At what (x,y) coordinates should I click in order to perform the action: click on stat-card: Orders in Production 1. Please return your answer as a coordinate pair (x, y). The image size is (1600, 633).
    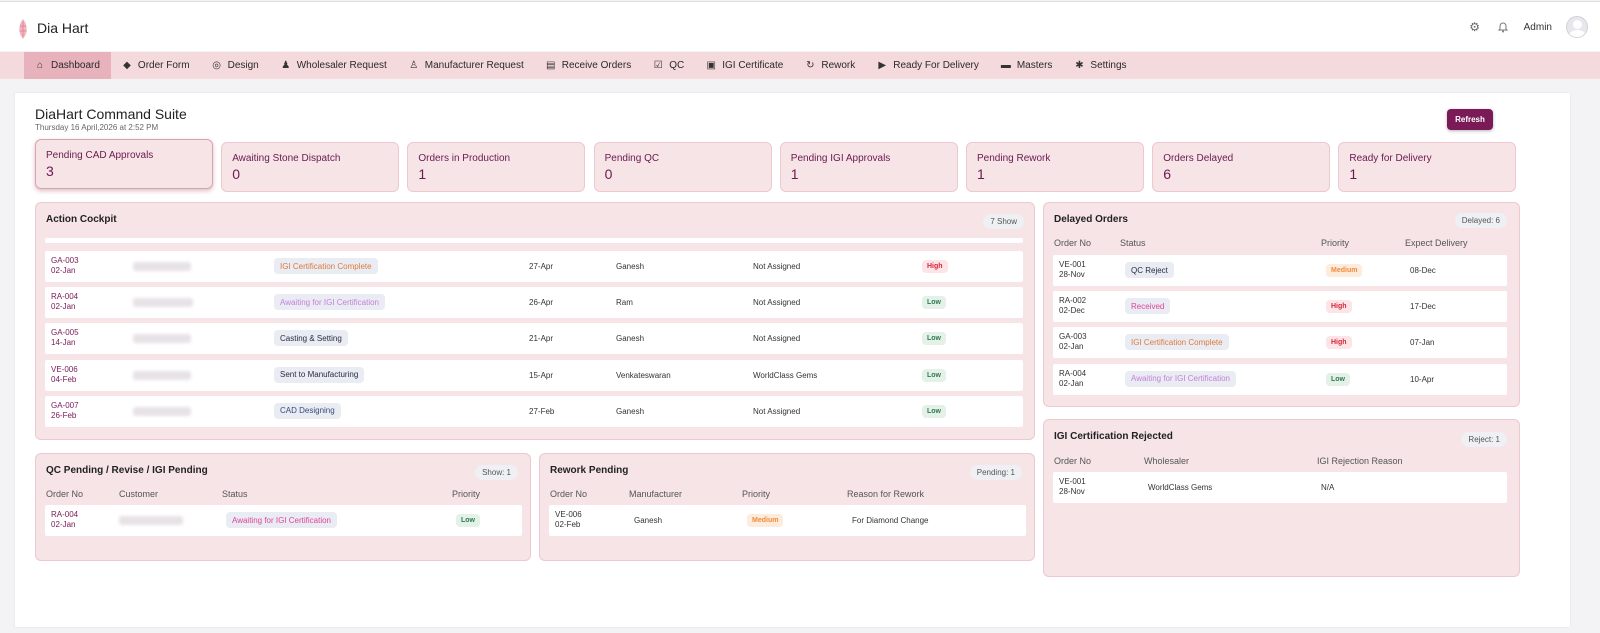
    Looking at the image, I should click on (496, 167).